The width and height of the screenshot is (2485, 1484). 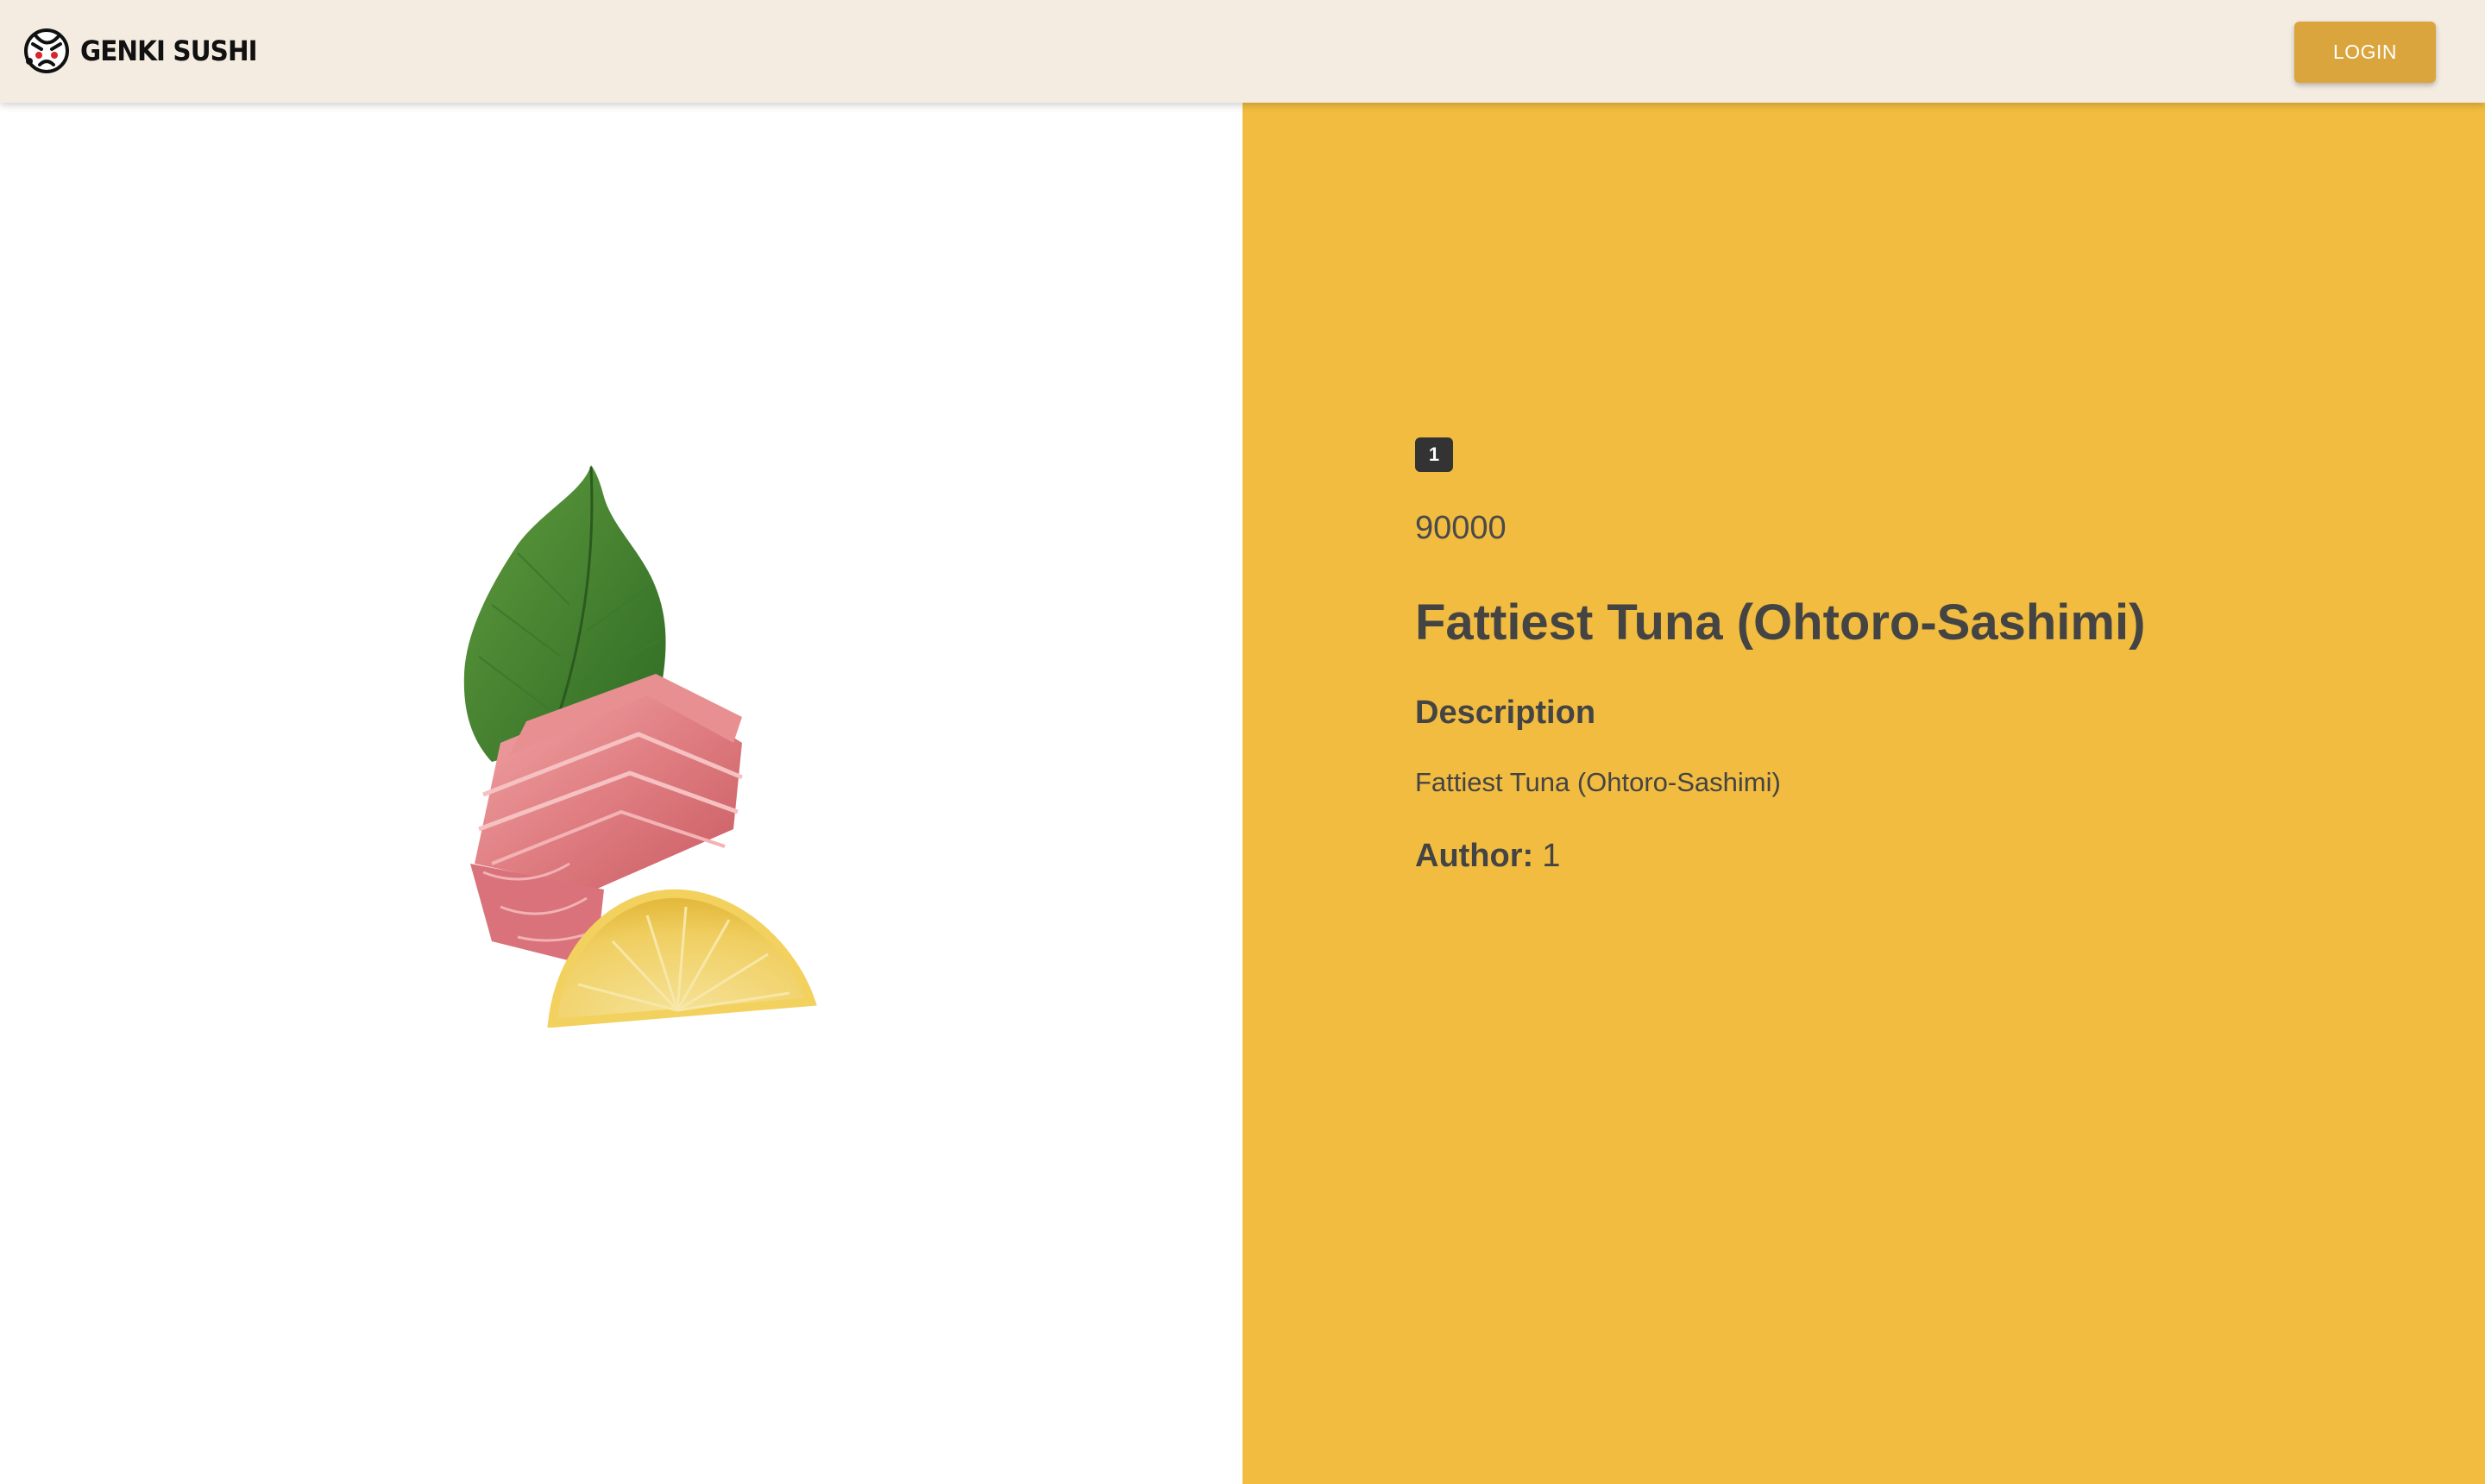 What do you see at coordinates (1242, 51) in the screenshot?
I see `top-app-bar: GENKI SUSHI LOGIN` at bounding box center [1242, 51].